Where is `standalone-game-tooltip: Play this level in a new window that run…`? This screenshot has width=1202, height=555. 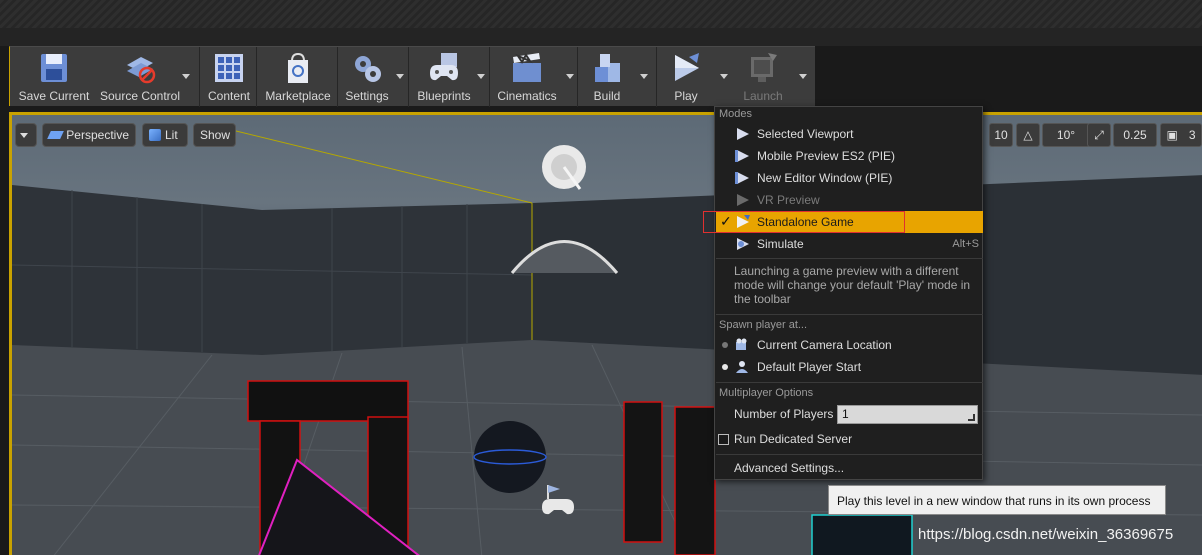 standalone-game-tooltip: Play this level in a new window that run… is located at coordinates (997, 500).